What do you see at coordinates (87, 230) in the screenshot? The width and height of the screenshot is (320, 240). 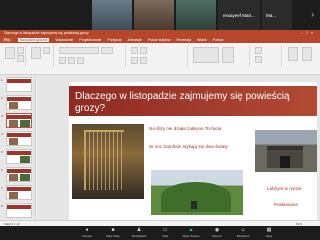 I see `microphone-icon: ●` at bounding box center [87, 230].